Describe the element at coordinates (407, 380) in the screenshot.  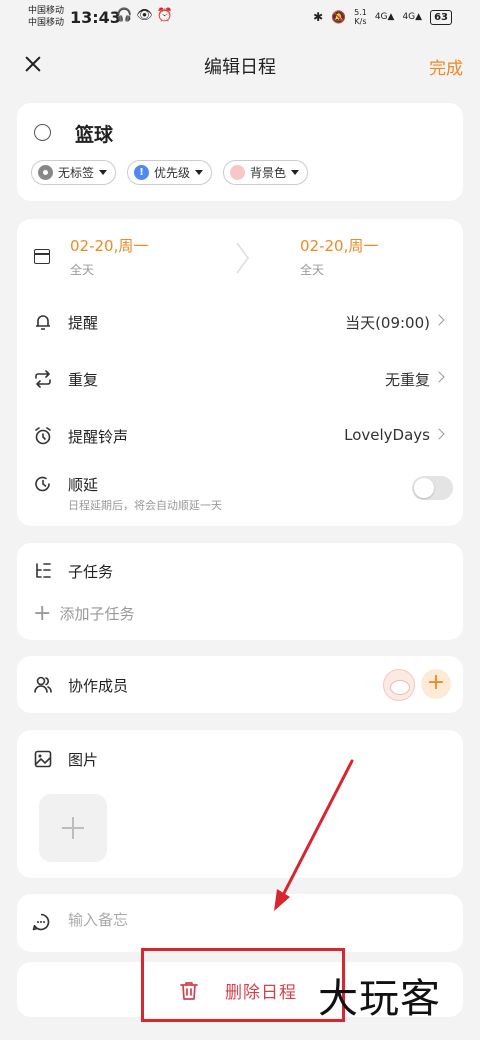
I see `repeat-value: 无重复` at that location.